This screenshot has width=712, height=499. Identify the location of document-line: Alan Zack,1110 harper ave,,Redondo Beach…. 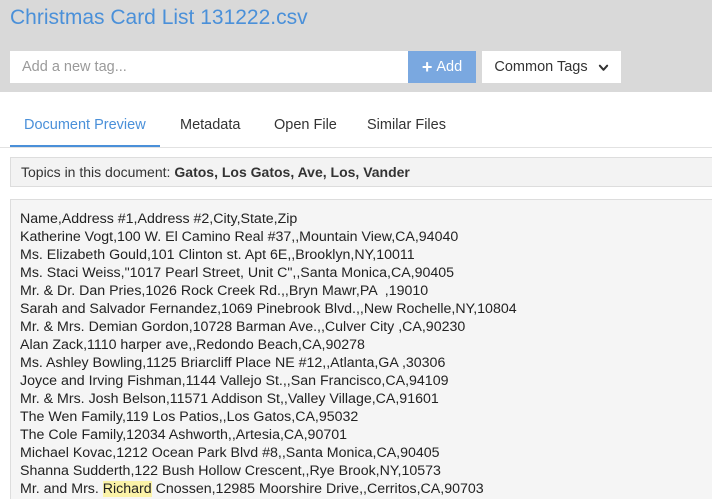
(192, 345).